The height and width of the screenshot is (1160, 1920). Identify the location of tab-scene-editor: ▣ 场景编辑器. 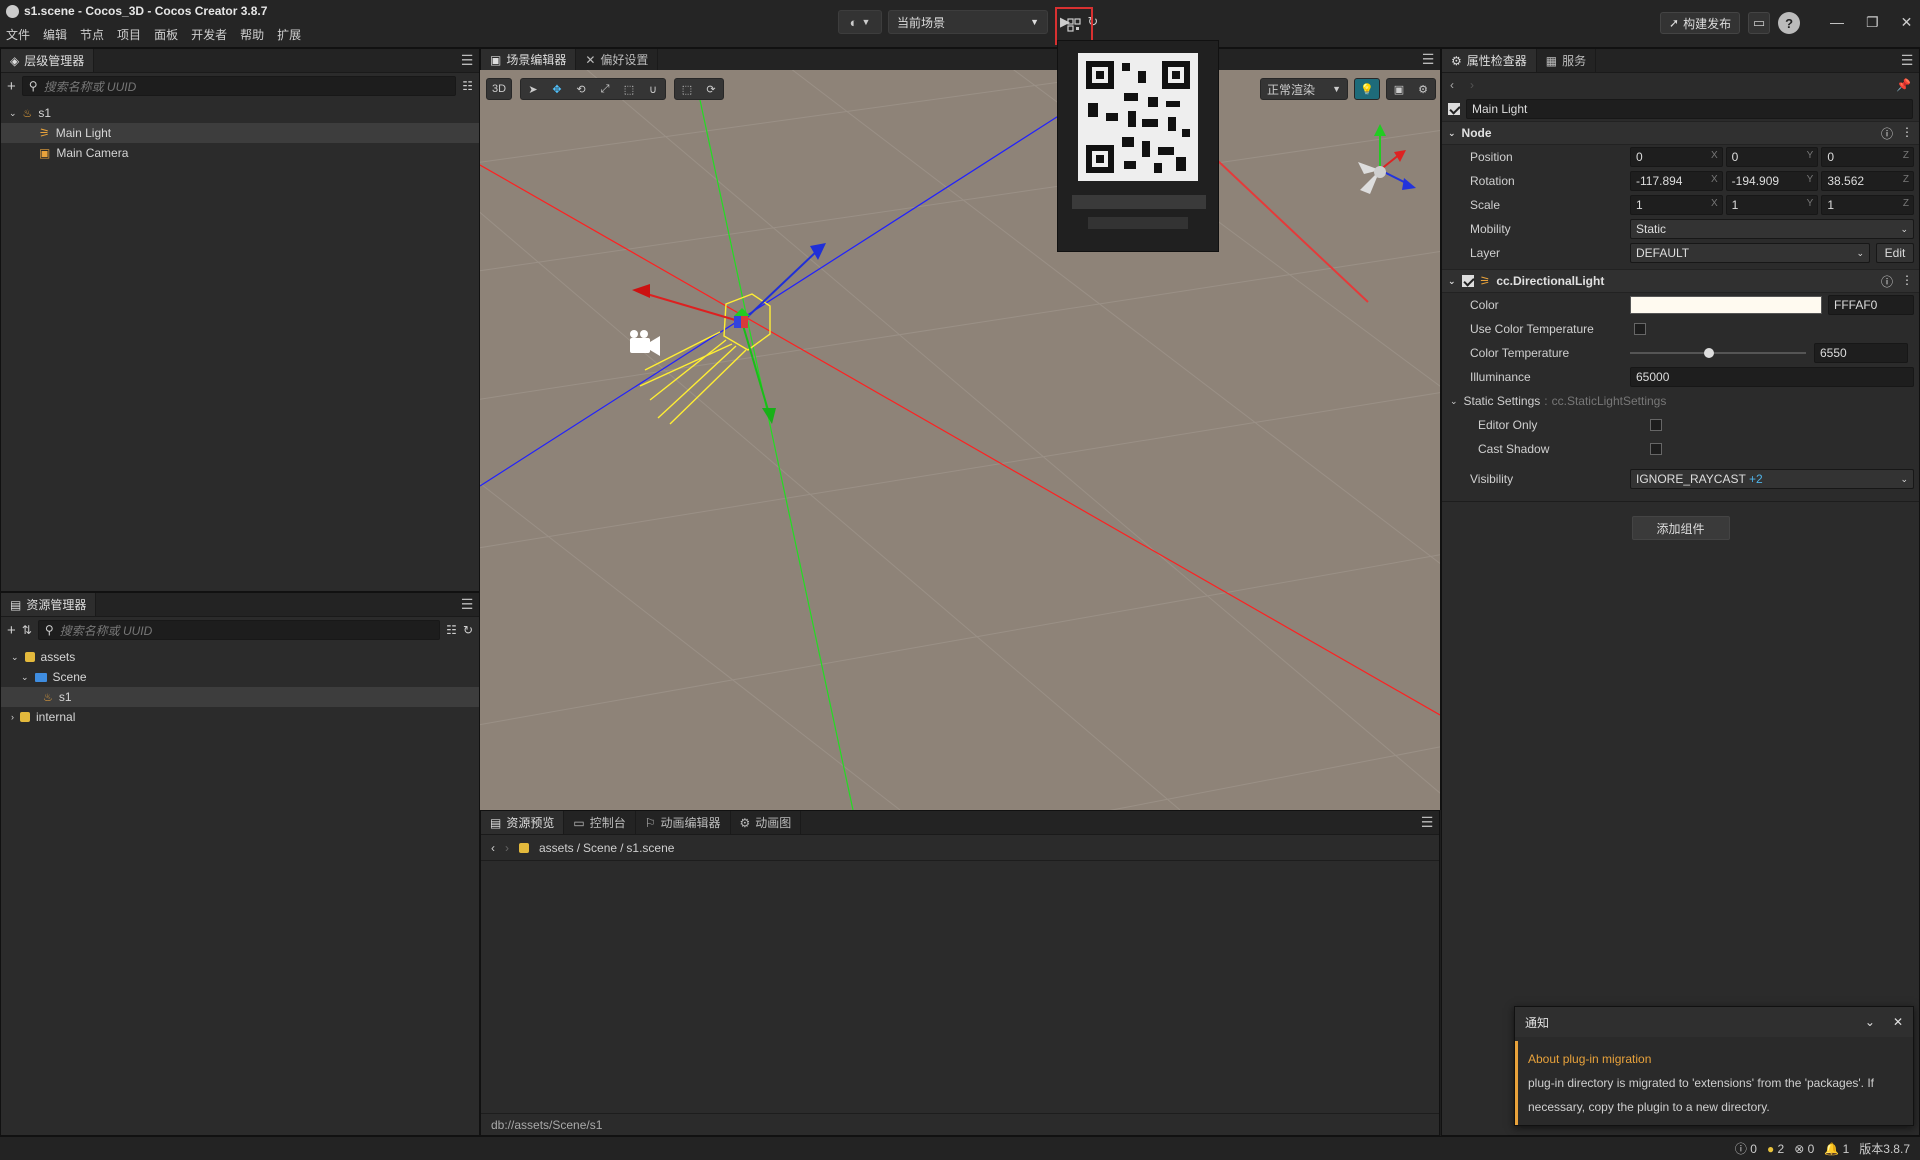
(529, 59).